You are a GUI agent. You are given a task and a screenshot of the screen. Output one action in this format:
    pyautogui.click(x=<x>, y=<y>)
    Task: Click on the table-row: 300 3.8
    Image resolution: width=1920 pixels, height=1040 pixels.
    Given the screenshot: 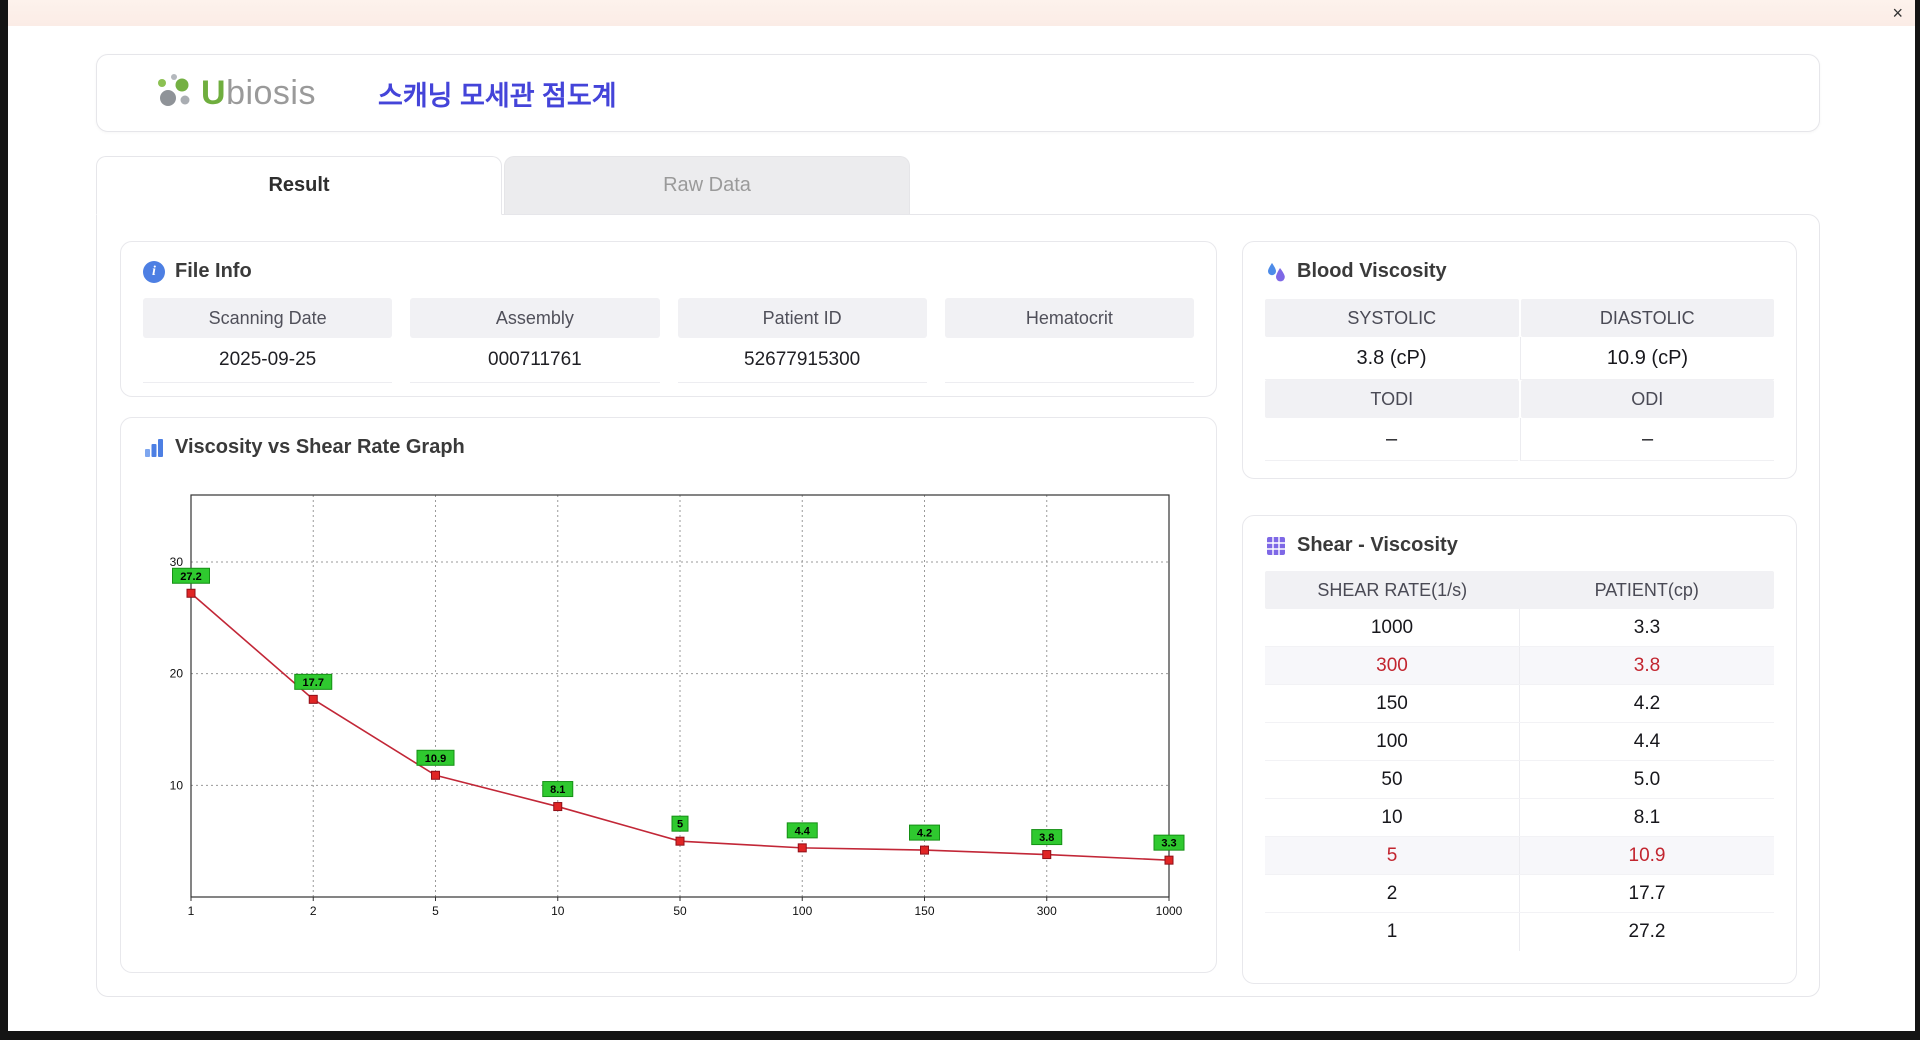 What is the action you would take?
    pyautogui.click(x=1519, y=666)
    